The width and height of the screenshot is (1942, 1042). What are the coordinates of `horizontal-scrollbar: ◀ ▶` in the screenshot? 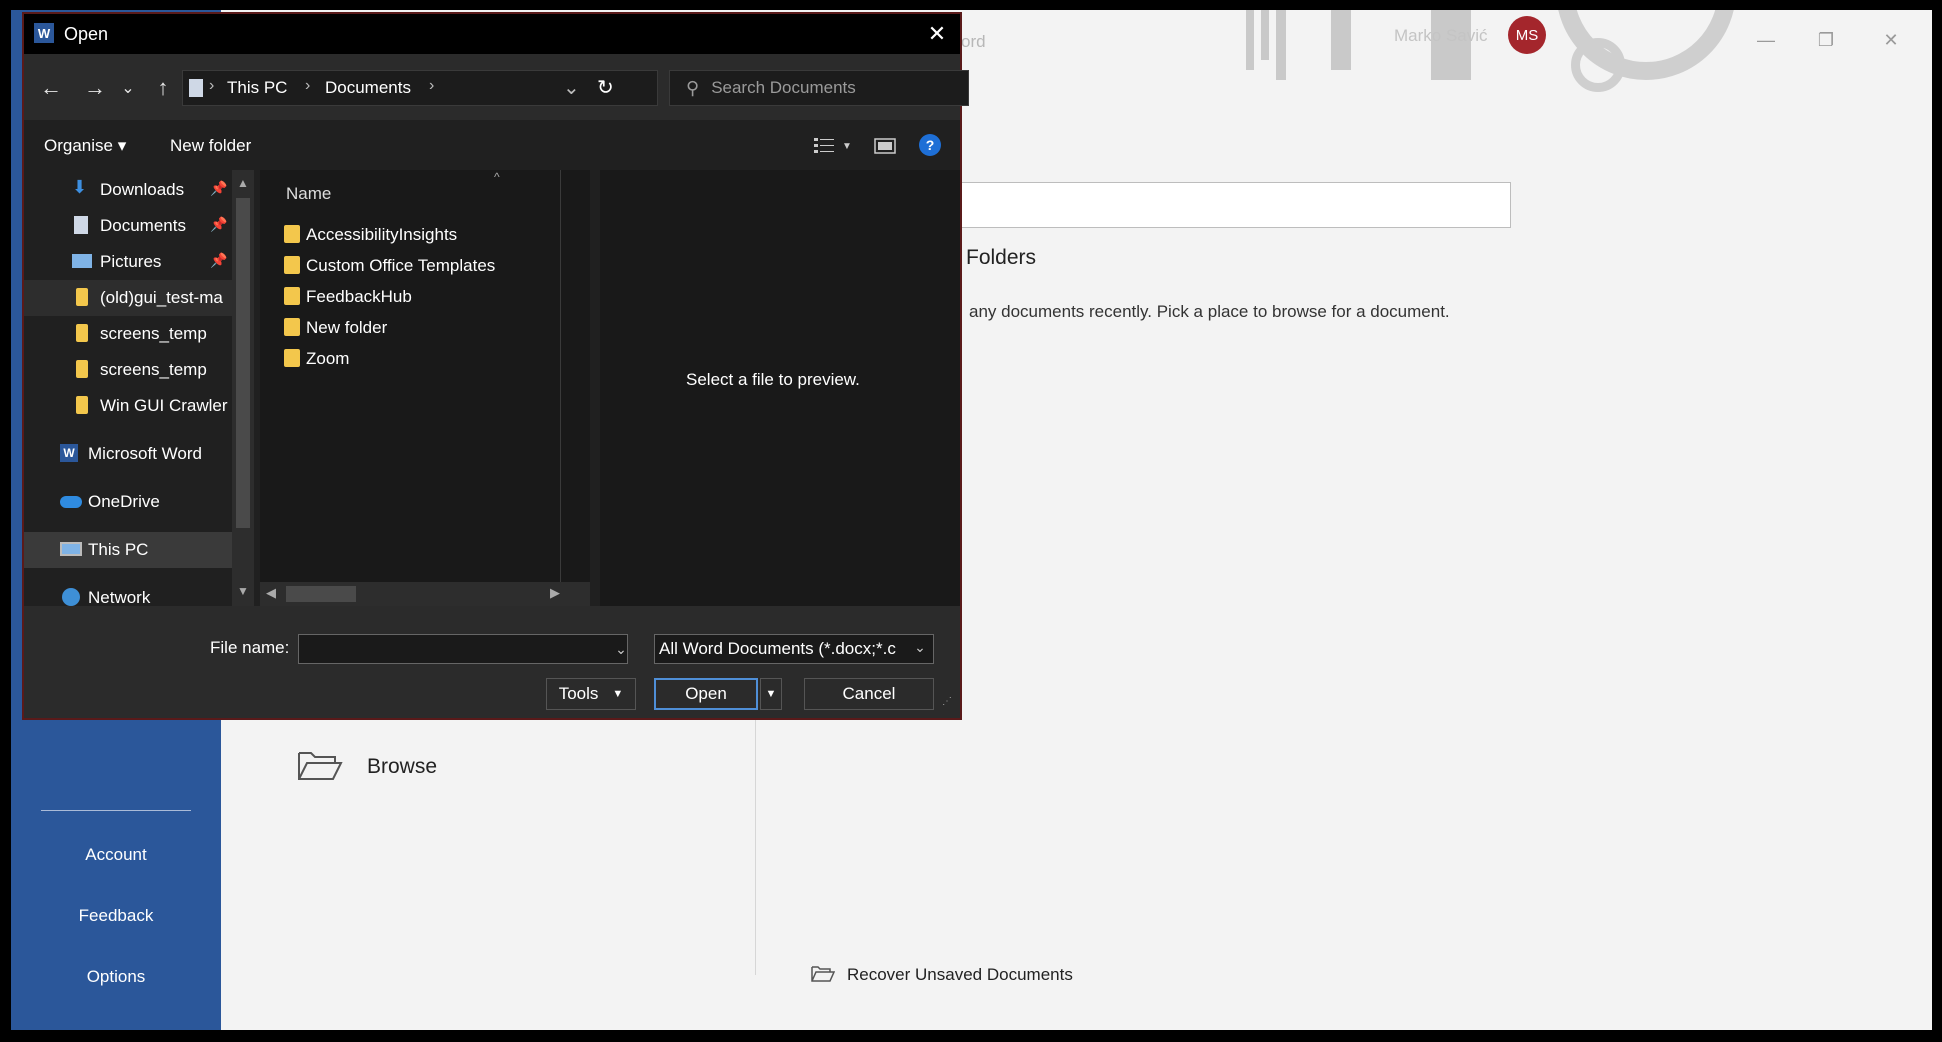 It's located at (425, 594).